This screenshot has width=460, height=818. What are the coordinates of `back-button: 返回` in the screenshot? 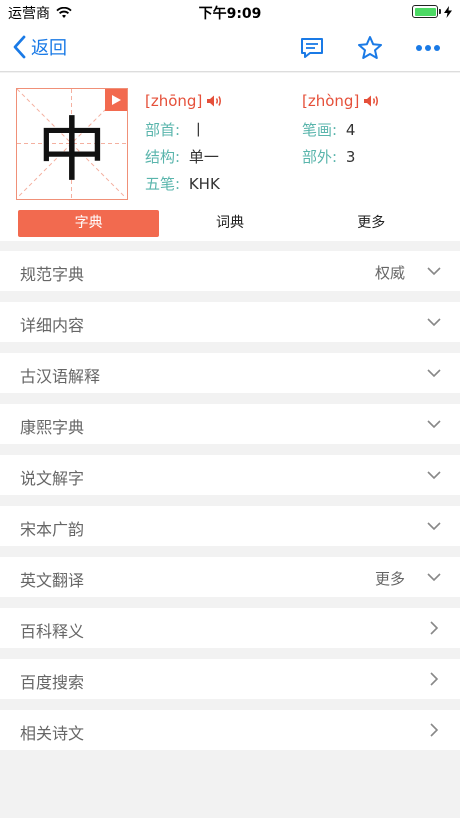 It's located at (39, 47).